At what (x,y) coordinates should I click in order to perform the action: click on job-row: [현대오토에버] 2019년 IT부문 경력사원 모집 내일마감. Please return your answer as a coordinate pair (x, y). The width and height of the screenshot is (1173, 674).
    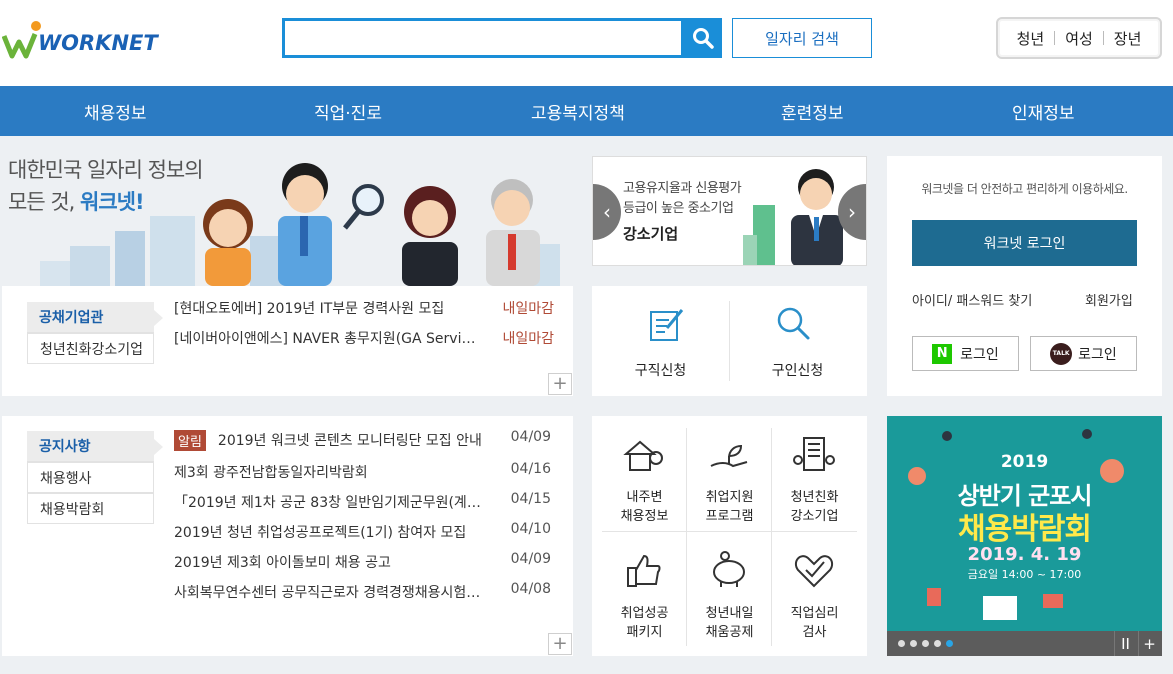
    Looking at the image, I should click on (364, 309).